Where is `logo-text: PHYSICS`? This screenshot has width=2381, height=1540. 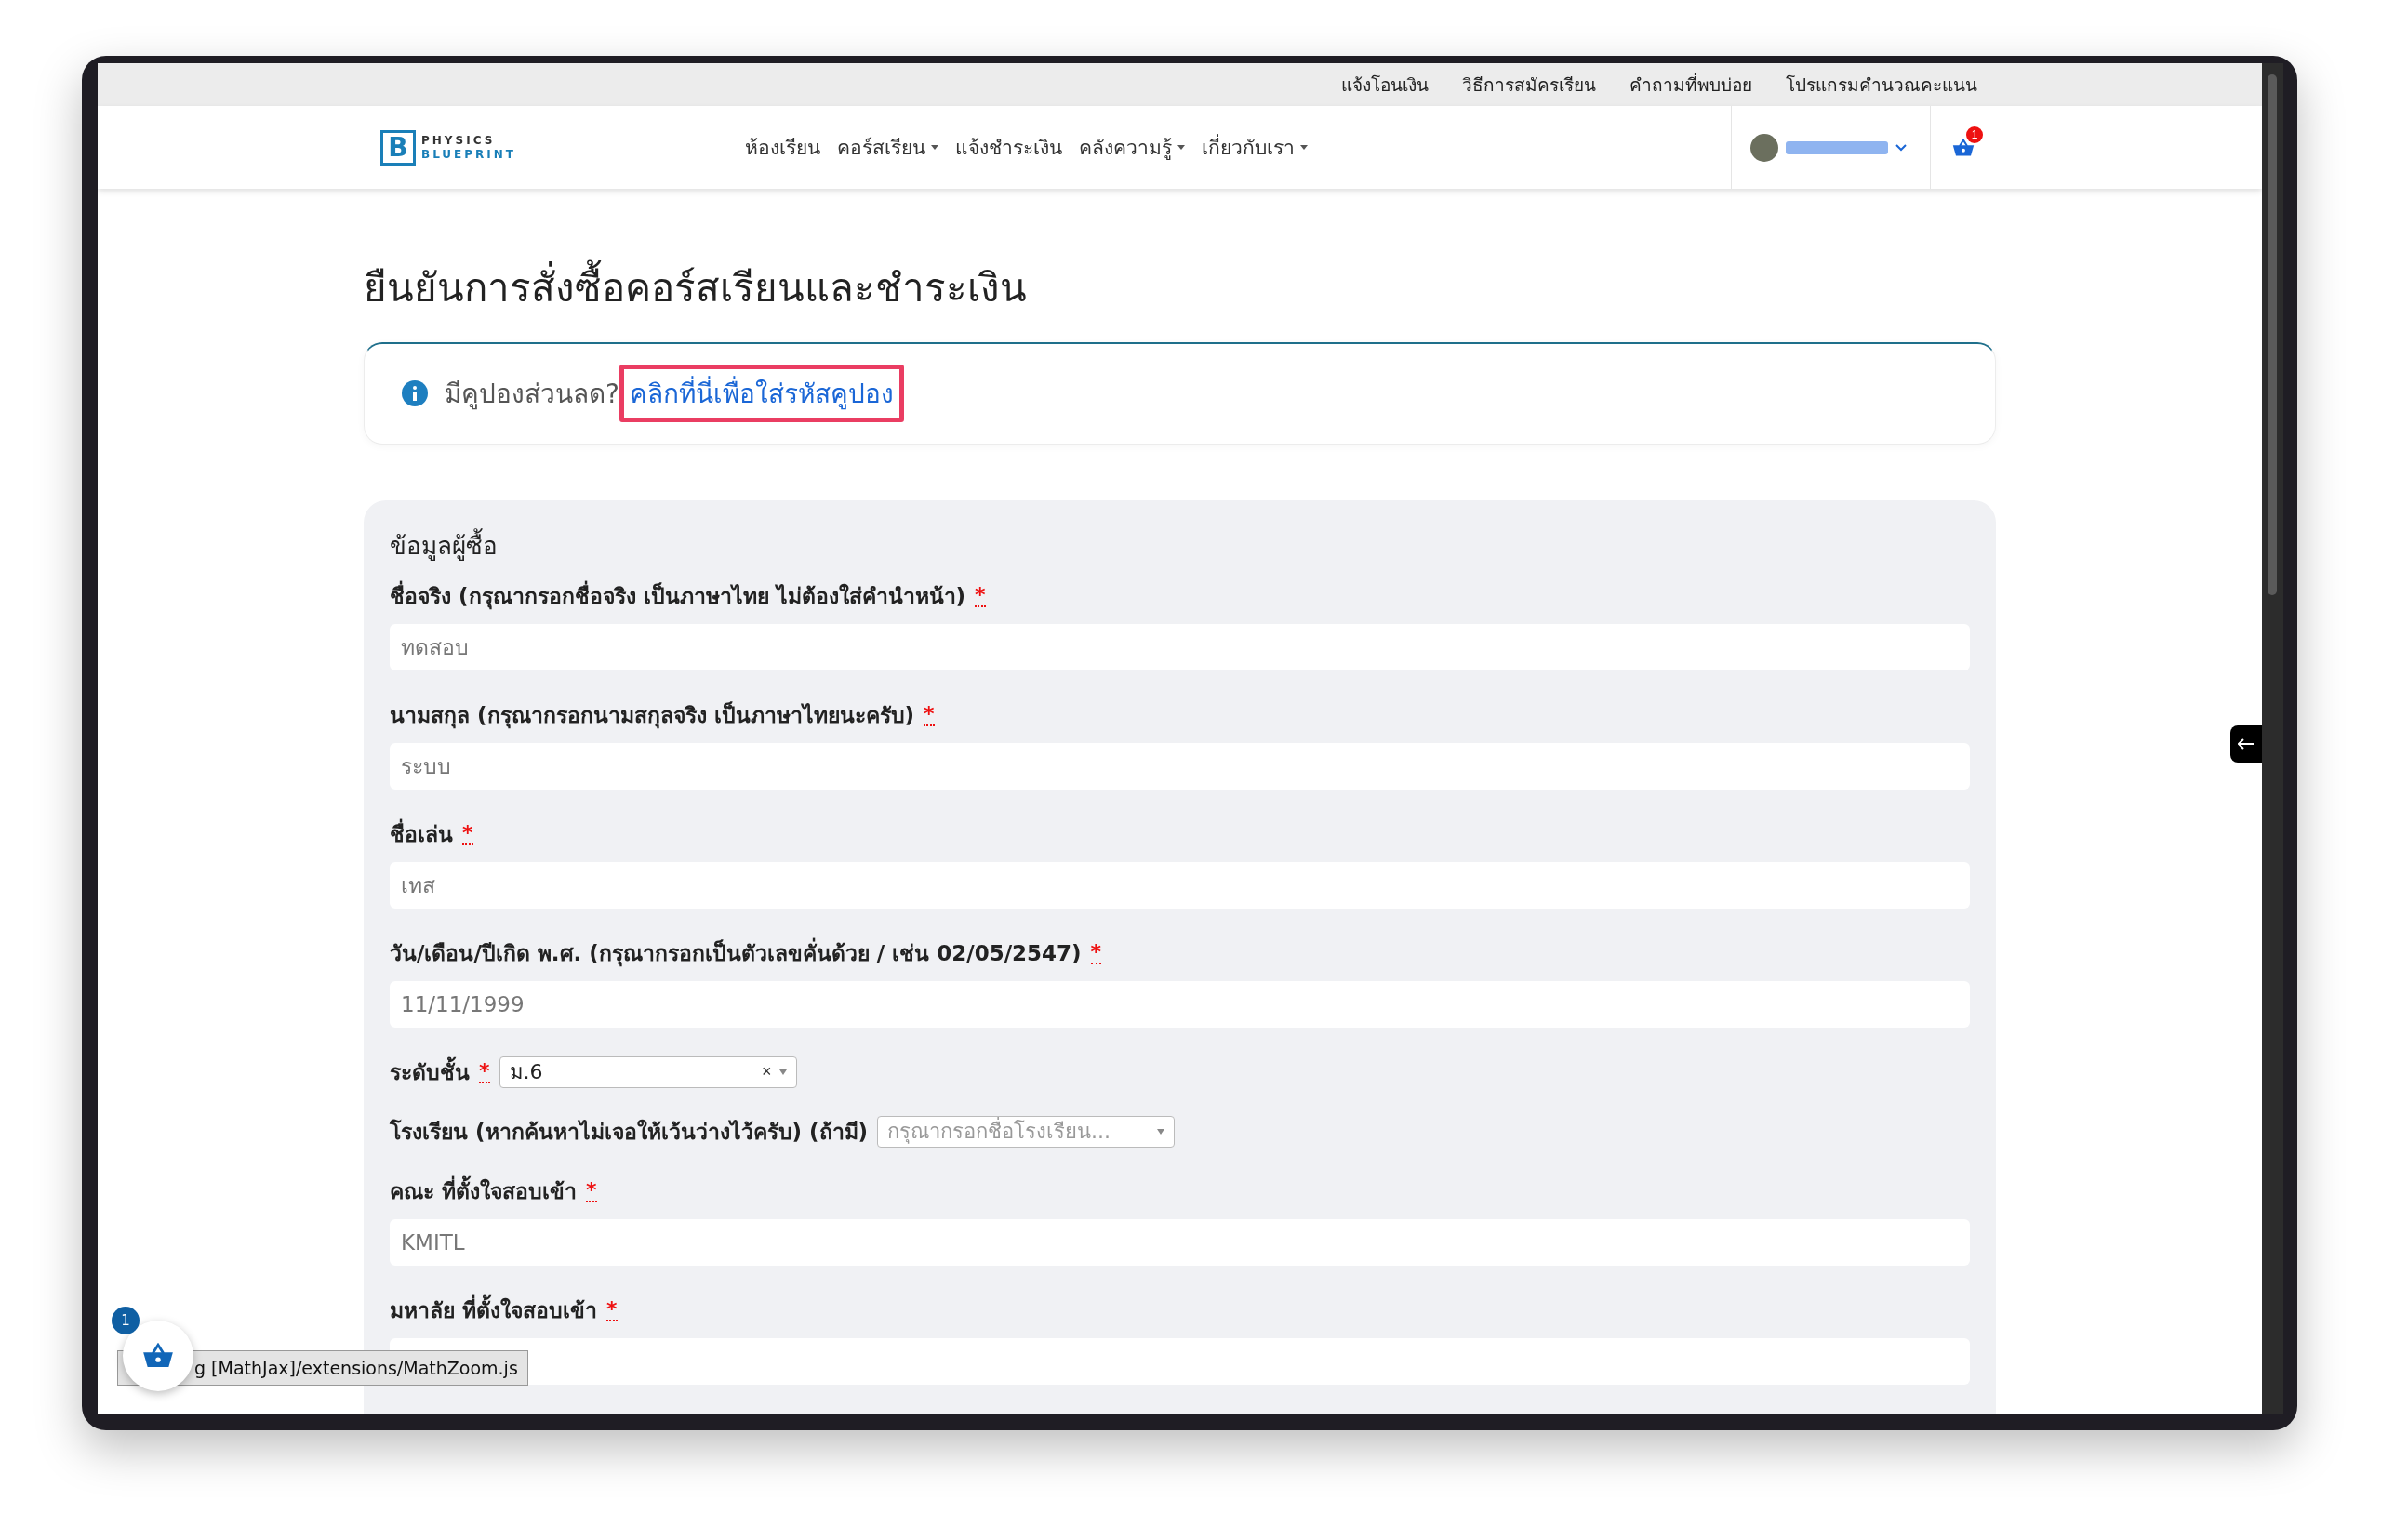
logo-text: PHYSICS is located at coordinates (469, 141).